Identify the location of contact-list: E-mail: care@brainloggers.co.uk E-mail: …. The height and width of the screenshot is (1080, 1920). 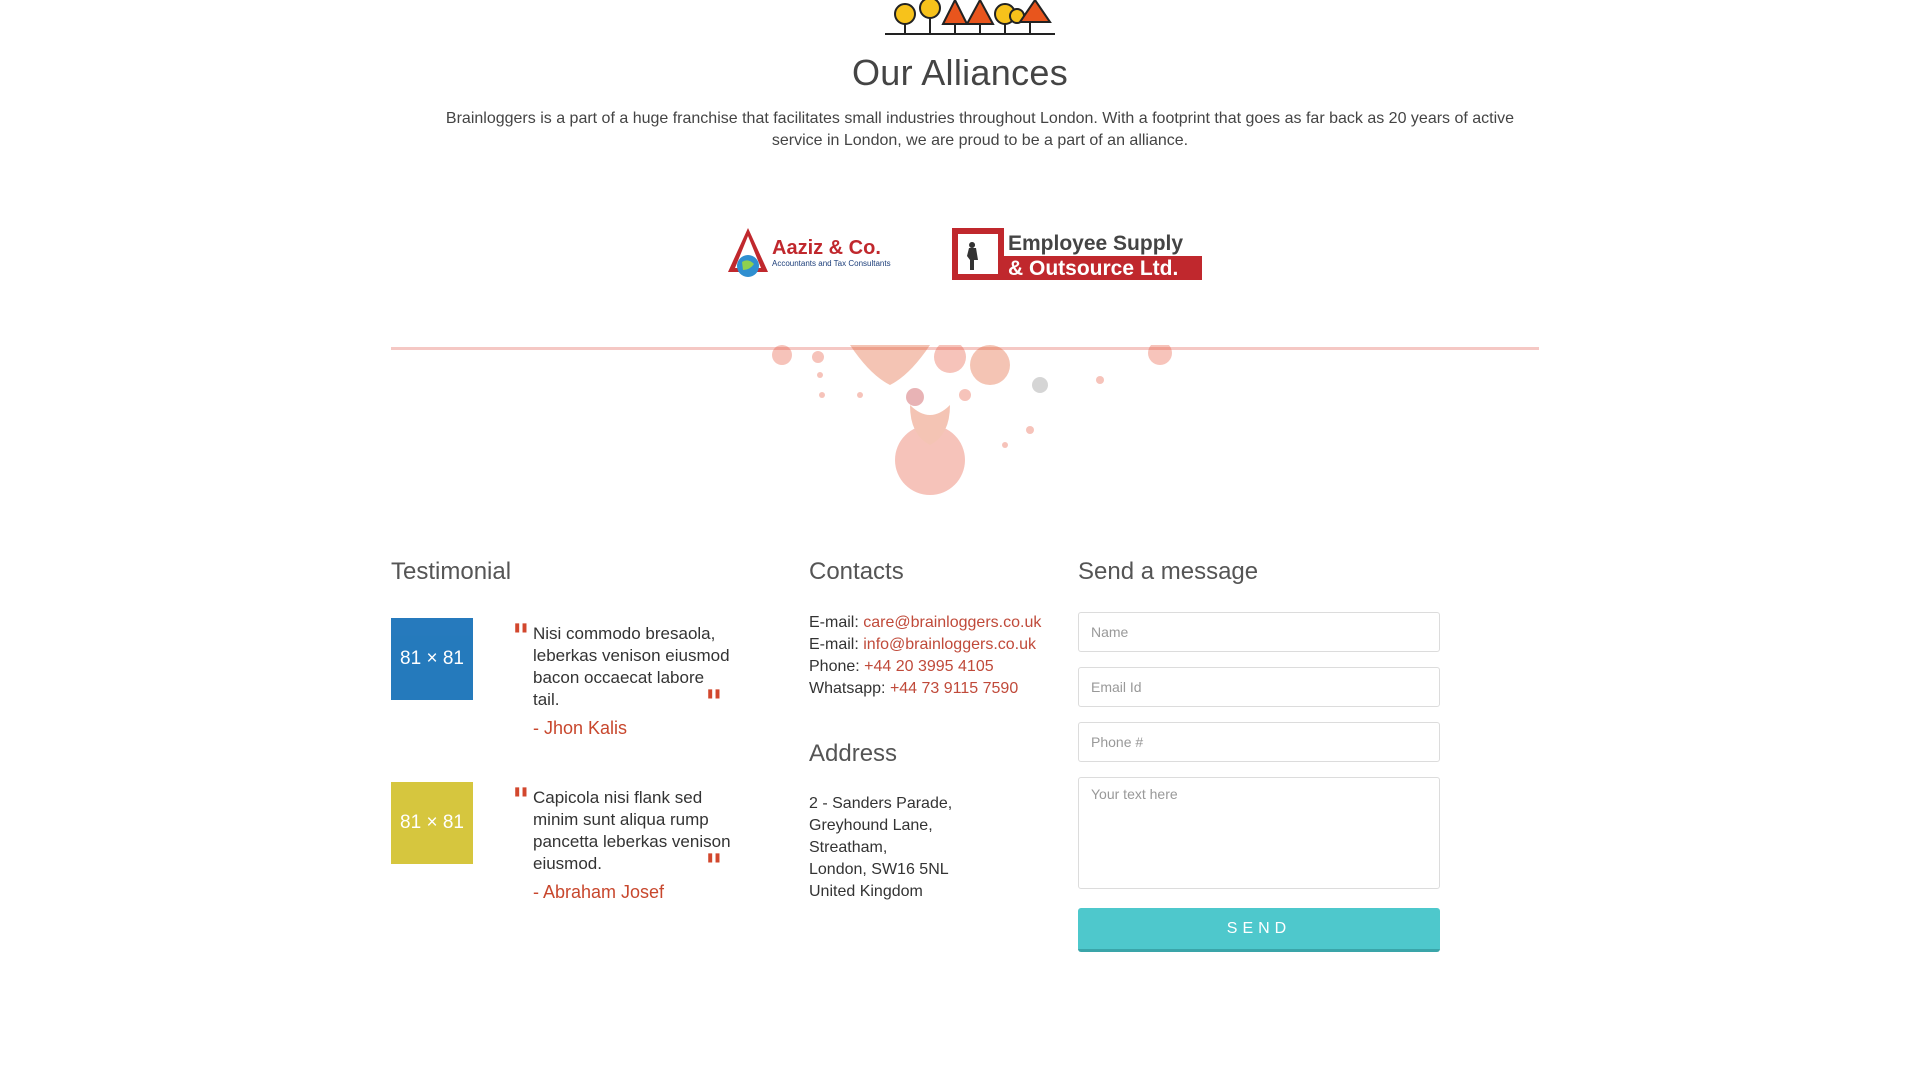
(925, 656).